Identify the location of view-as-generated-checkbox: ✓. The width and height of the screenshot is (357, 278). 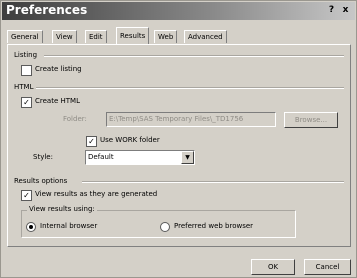
(26, 195).